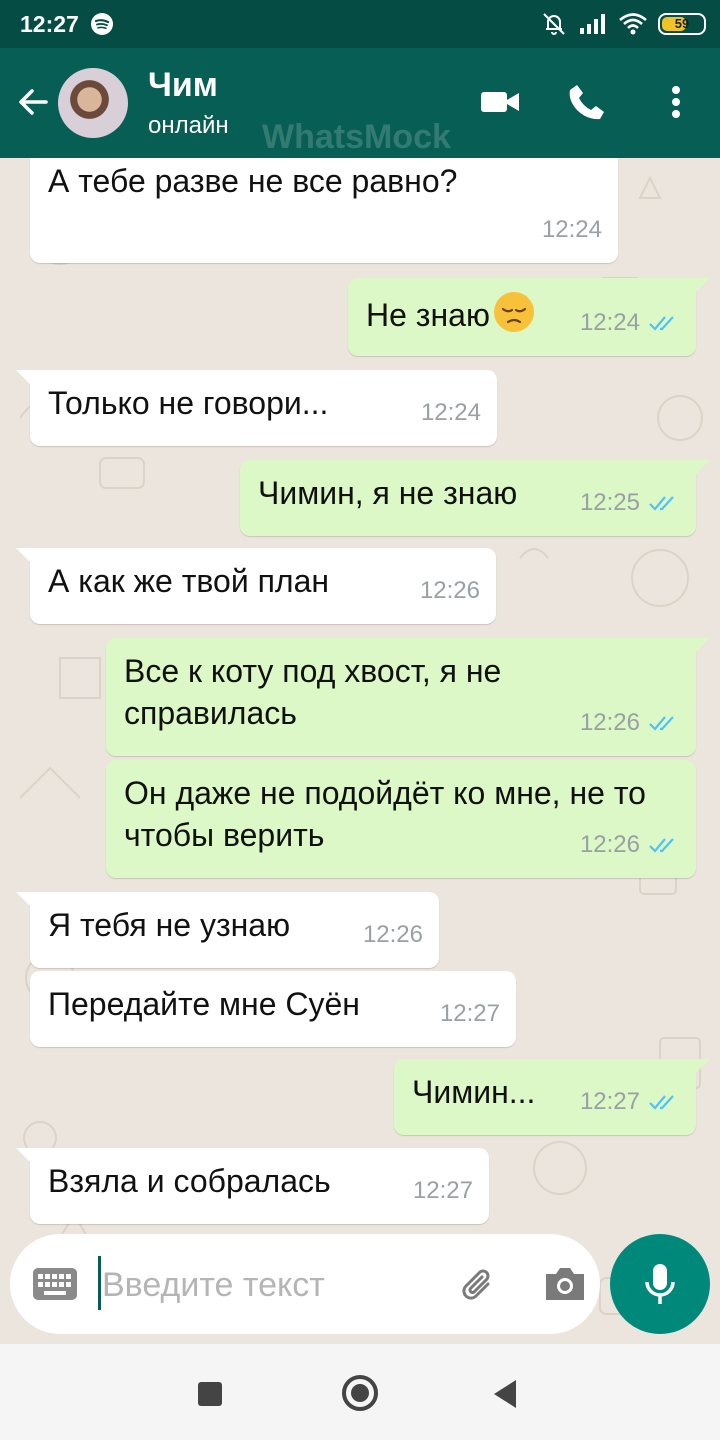 This screenshot has width=720, height=1440. Describe the element at coordinates (55, 1284) in the screenshot. I see `keyboard-icon` at that location.